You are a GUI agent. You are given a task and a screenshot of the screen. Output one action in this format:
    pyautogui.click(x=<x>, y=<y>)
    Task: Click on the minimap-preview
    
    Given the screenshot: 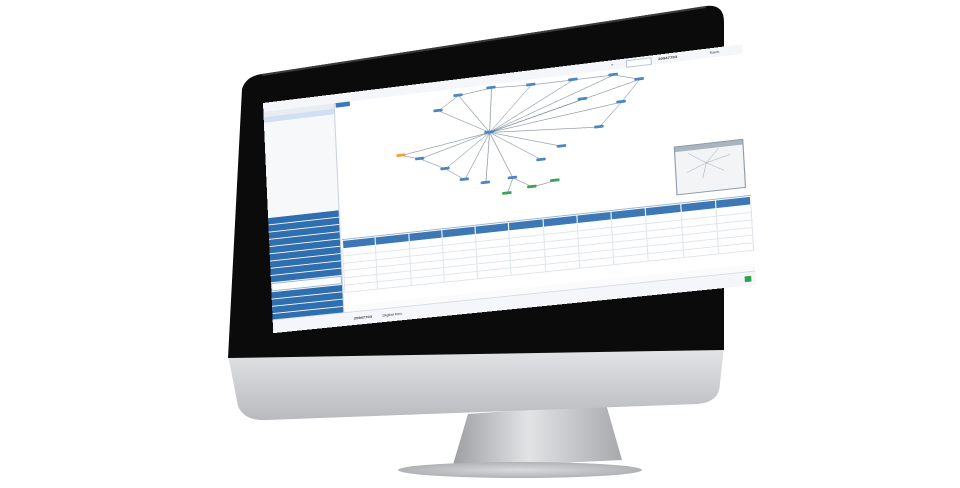 What is the action you would take?
    pyautogui.click(x=710, y=164)
    